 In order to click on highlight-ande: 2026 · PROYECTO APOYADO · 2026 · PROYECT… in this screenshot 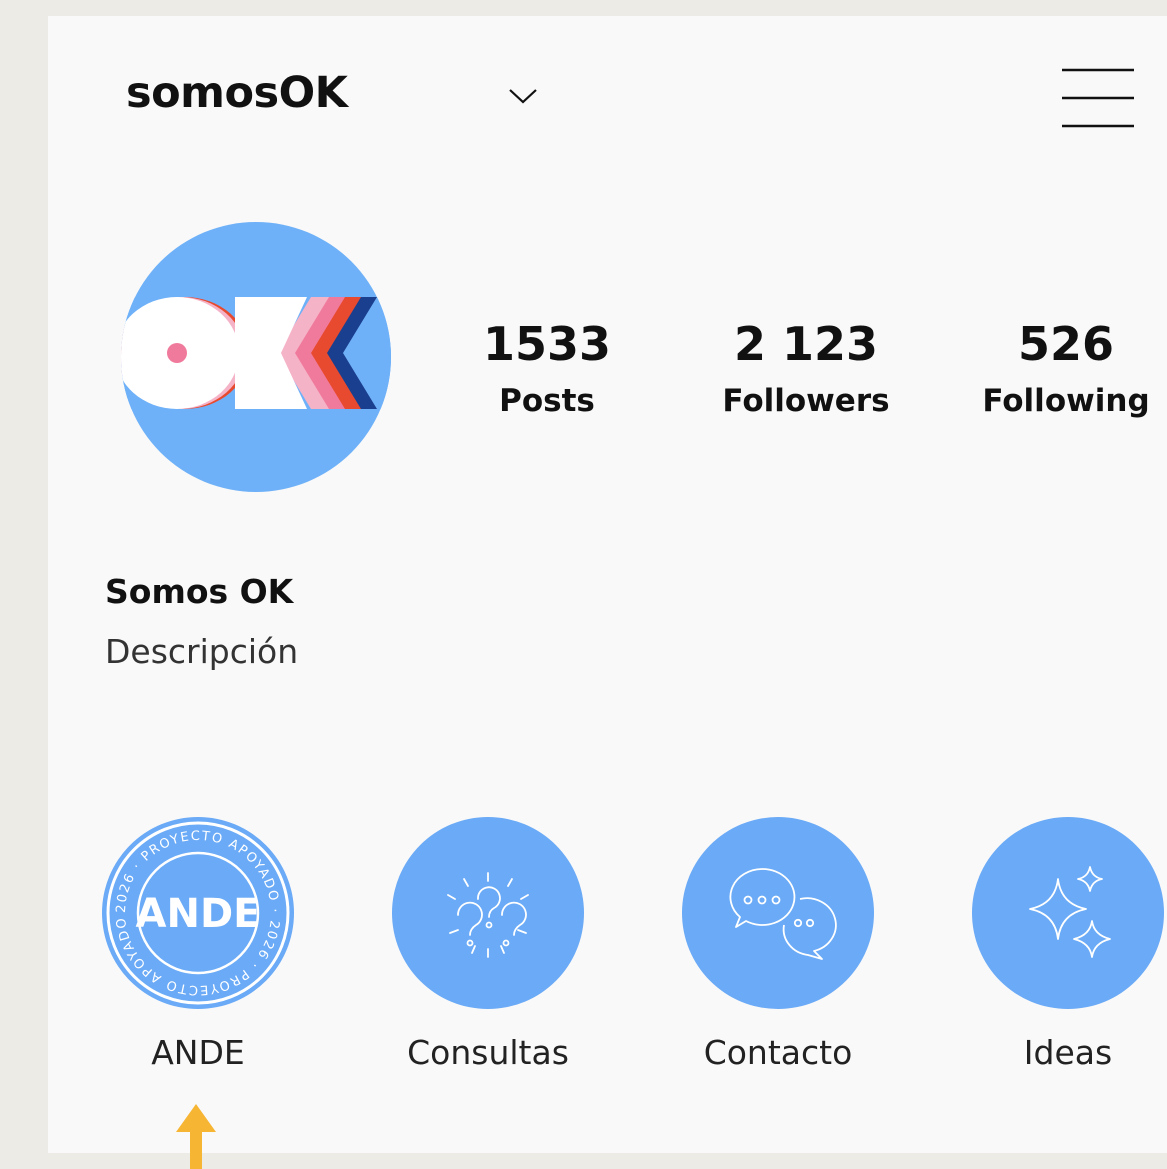, I will do `click(198, 944)`.